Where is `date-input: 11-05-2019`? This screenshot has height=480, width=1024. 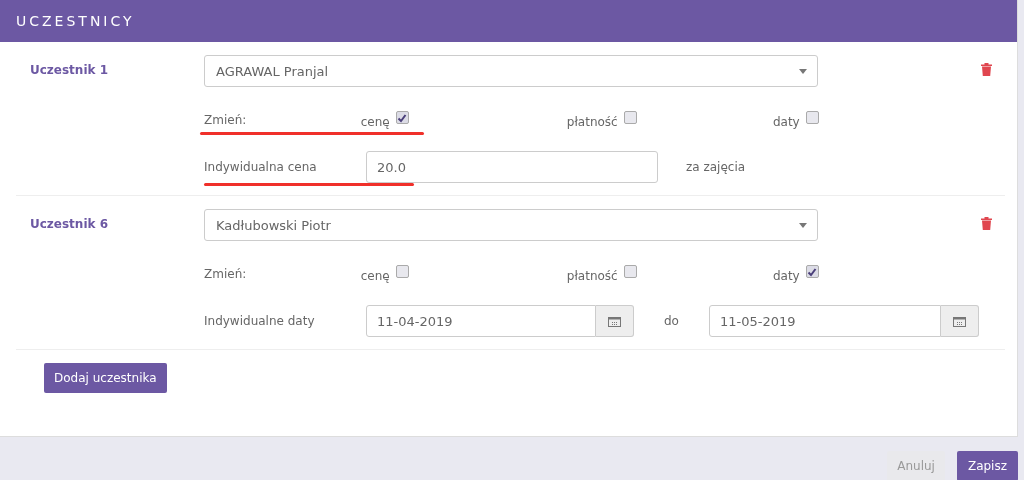
date-input: 11-05-2019 is located at coordinates (824, 321).